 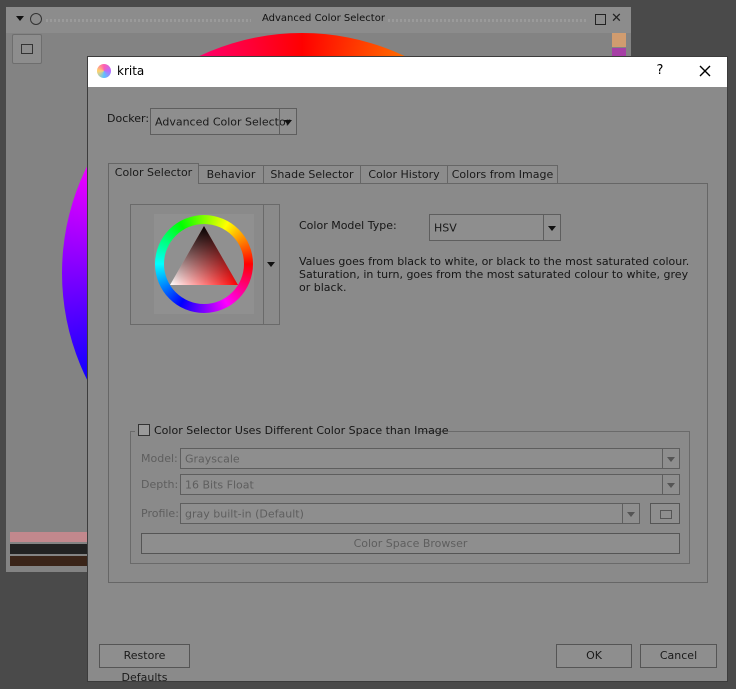 I want to click on selector-divider, so click(x=263, y=264).